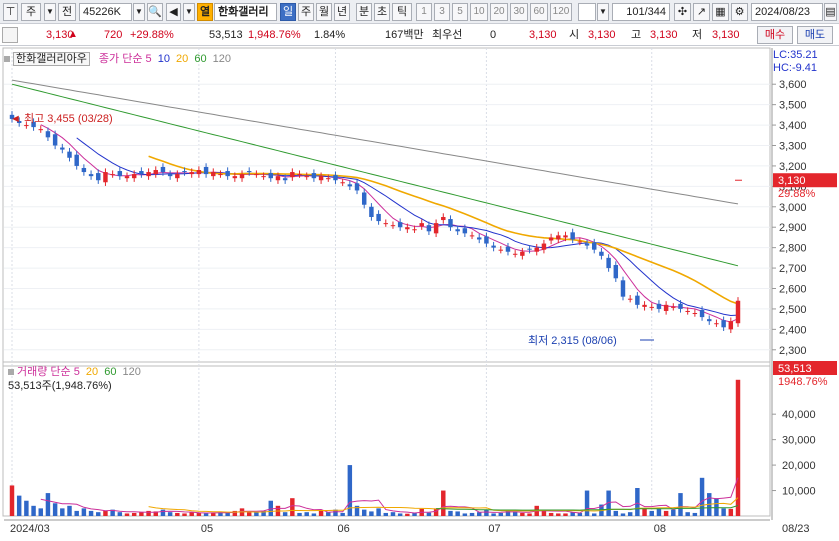 The width and height of the screenshot is (839, 541). Describe the element at coordinates (404, 35) in the screenshot. I see `trade-amount: 167백만` at that location.